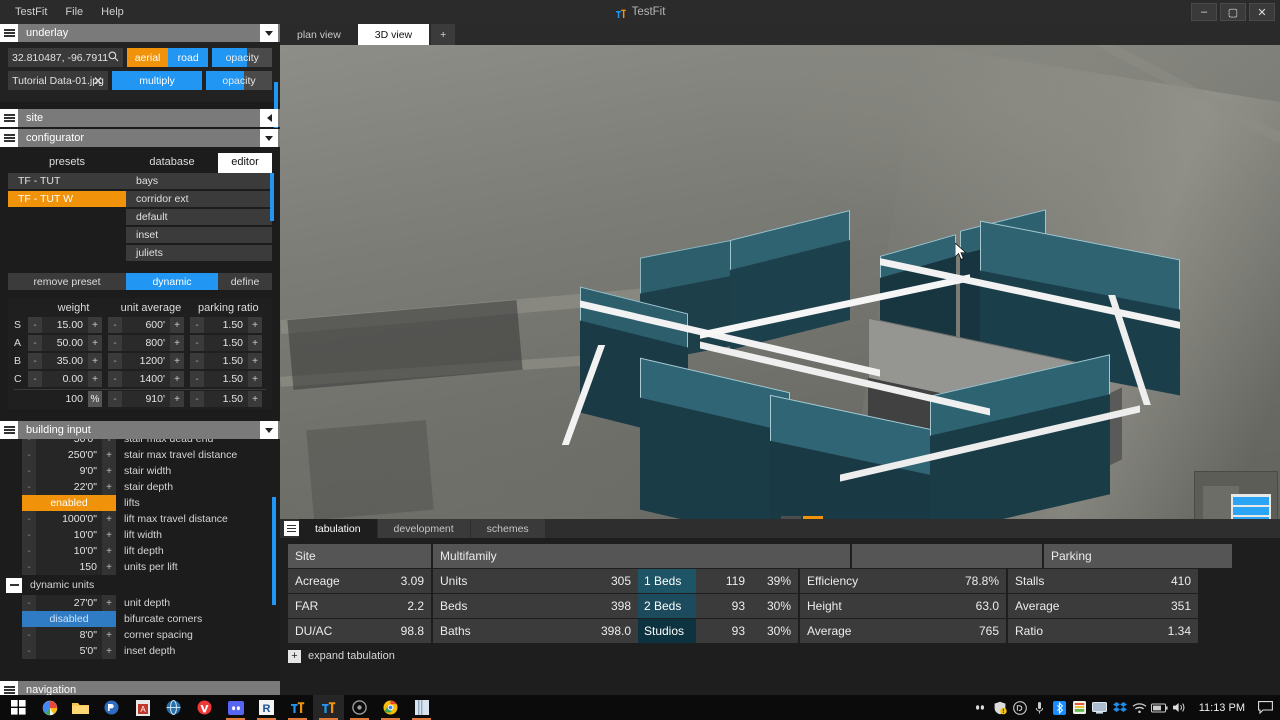 This screenshot has width=1280, height=720. Describe the element at coordinates (507, 528) in the screenshot. I see `tab-schemes: schemes` at that location.